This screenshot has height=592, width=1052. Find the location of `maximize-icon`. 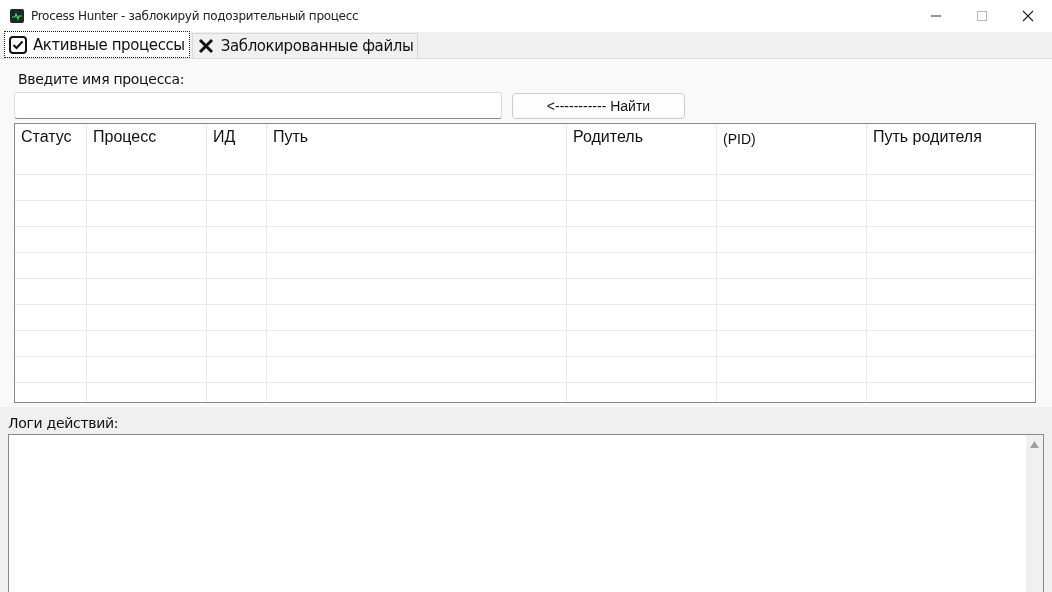

maximize-icon is located at coordinates (982, 16).